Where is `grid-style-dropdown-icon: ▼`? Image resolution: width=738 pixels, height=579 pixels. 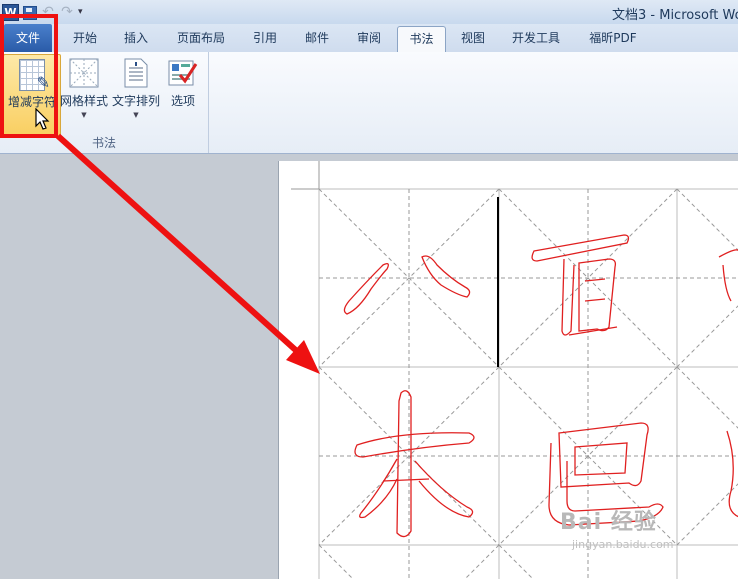
grid-style-dropdown-icon: ▼ is located at coordinates (84, 115).